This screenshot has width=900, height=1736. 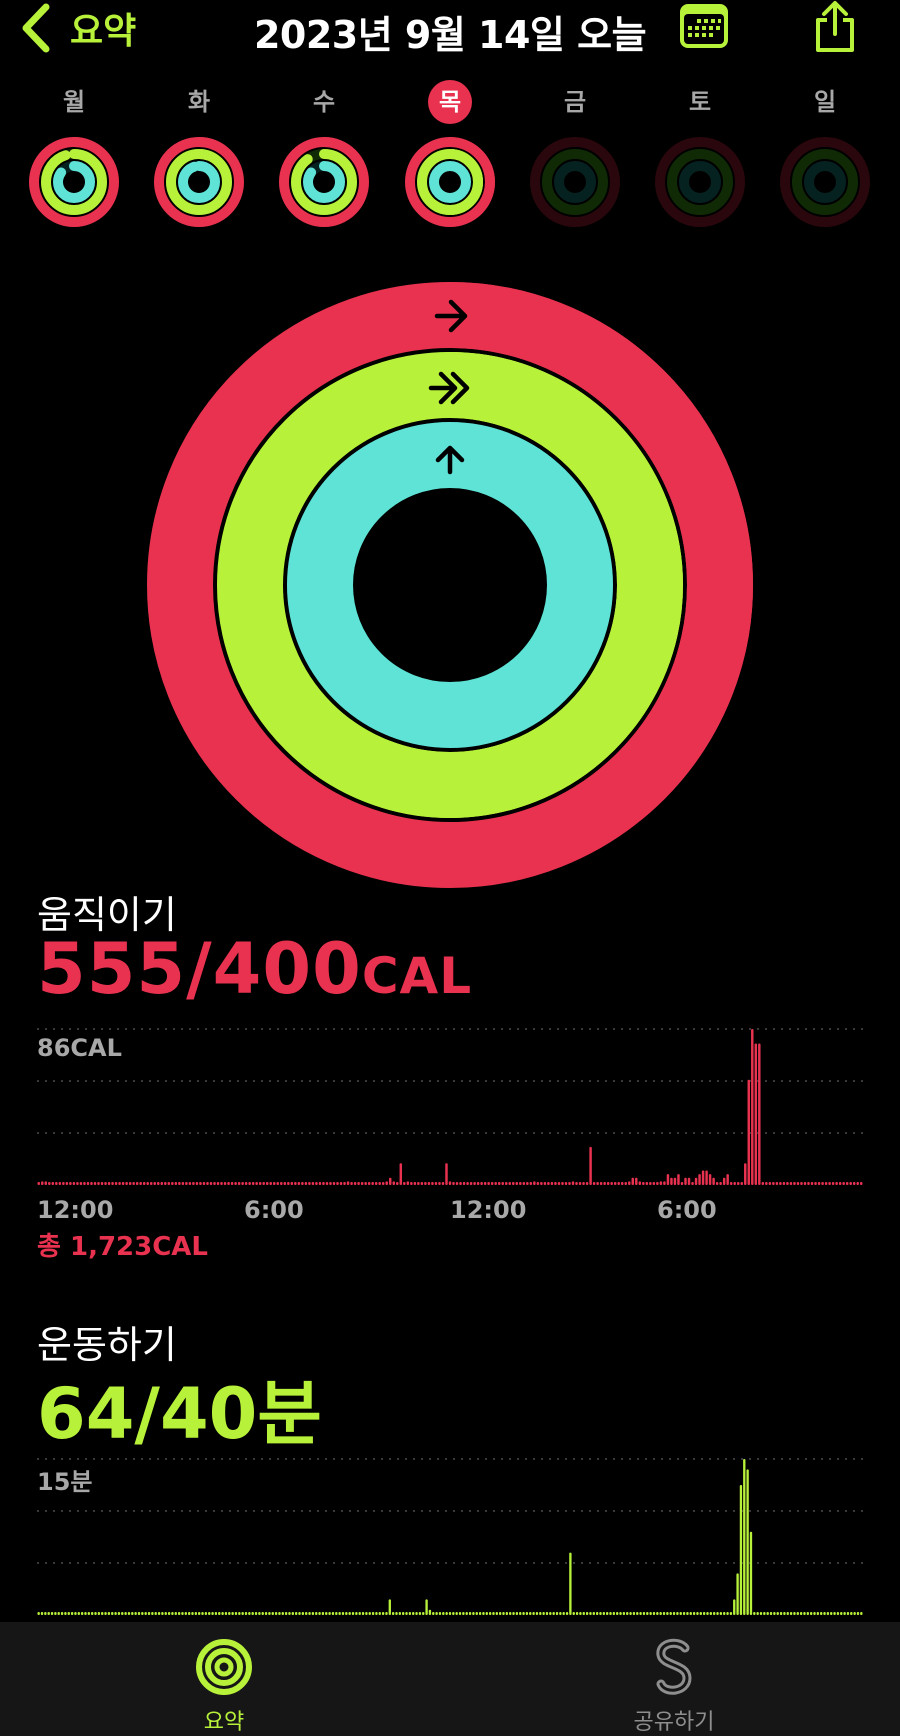 I want to click on day-sat: 토, so click(x=700, y=155).